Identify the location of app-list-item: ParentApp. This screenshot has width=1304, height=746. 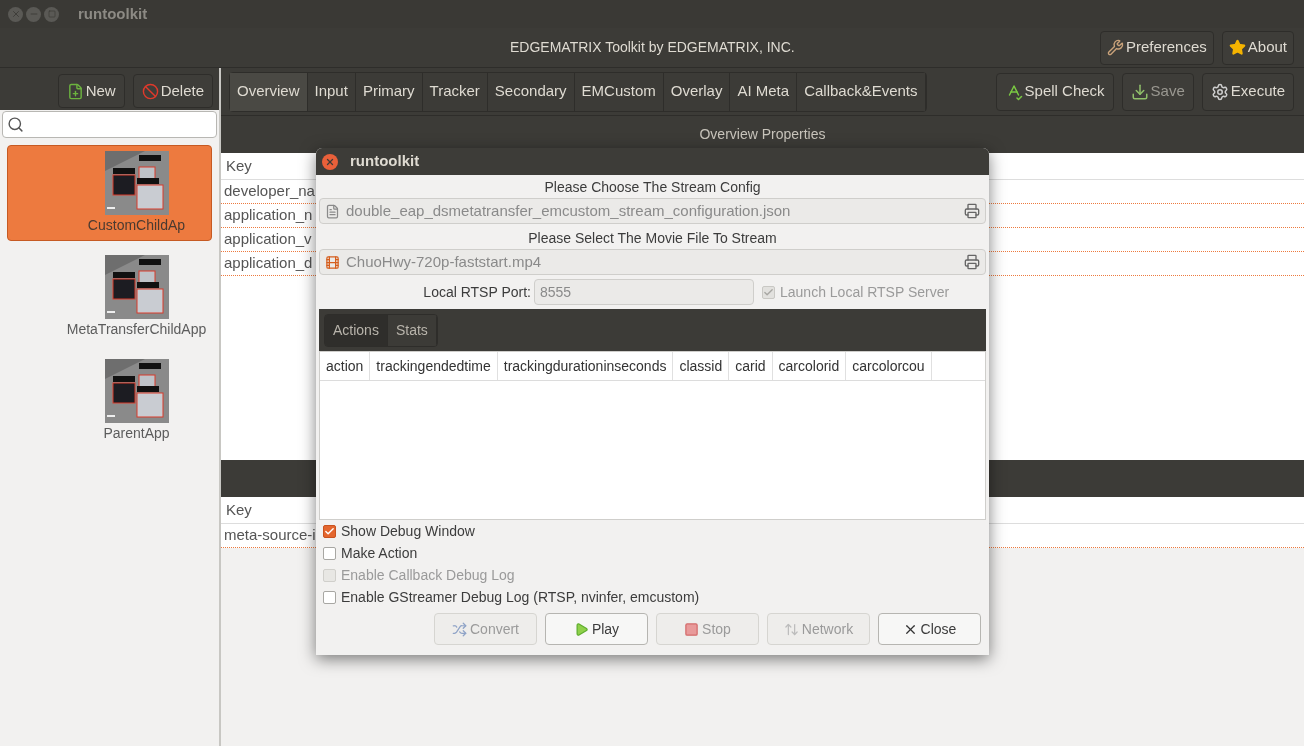
(109, 401).